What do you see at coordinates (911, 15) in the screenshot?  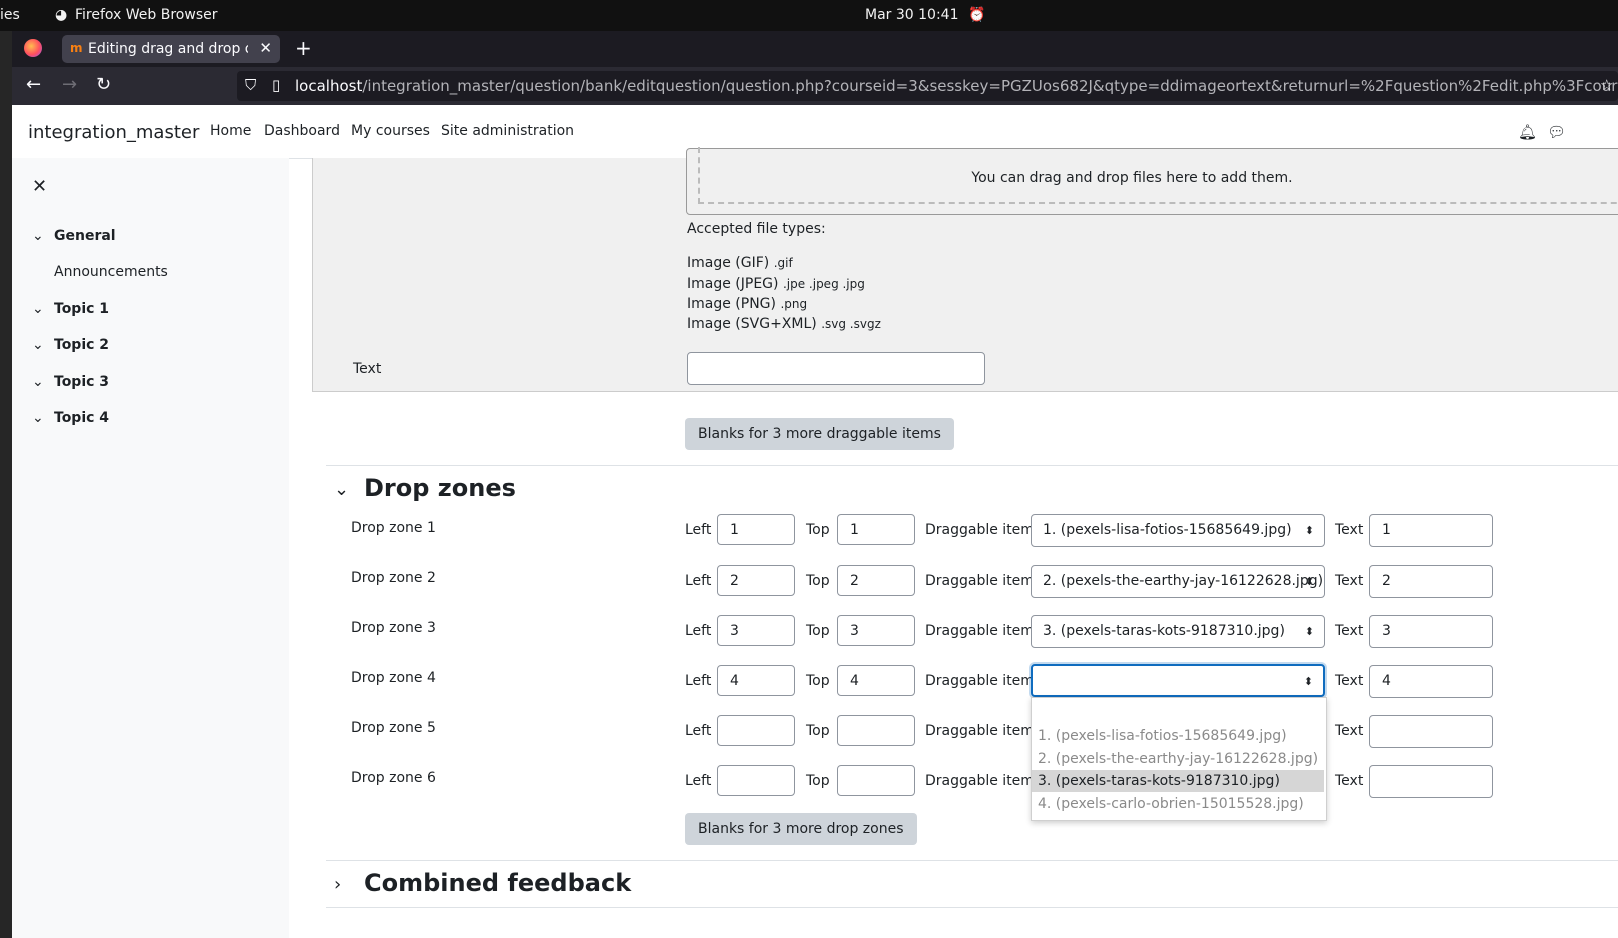 I see `clock: Mar 30 10:41` at bounding box center [911, 15].